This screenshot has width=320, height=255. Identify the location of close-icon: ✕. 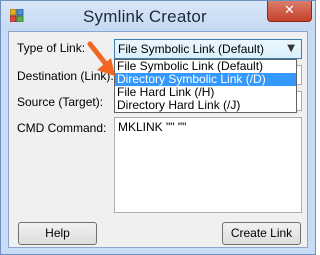
(289, 10).